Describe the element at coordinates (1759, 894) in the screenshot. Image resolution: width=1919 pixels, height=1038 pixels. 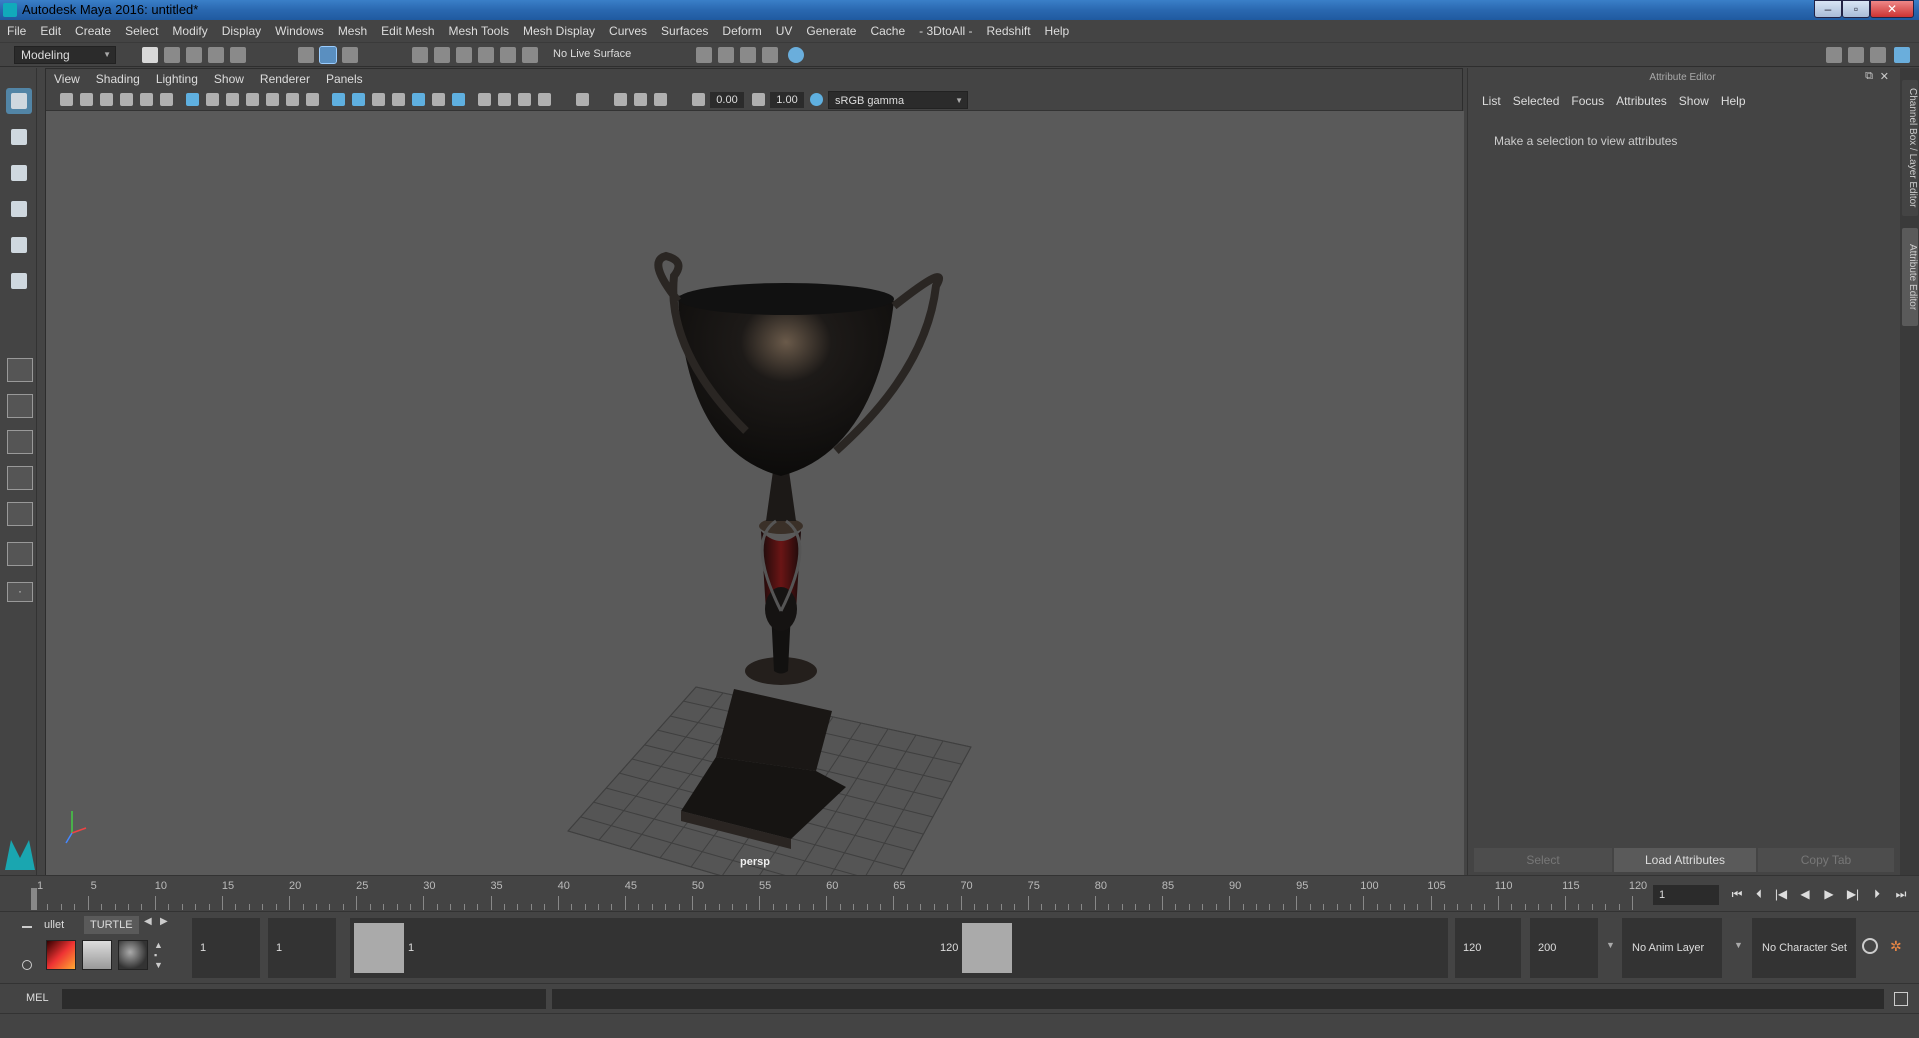
I see `step-back-key-button: ⏴` at that location.